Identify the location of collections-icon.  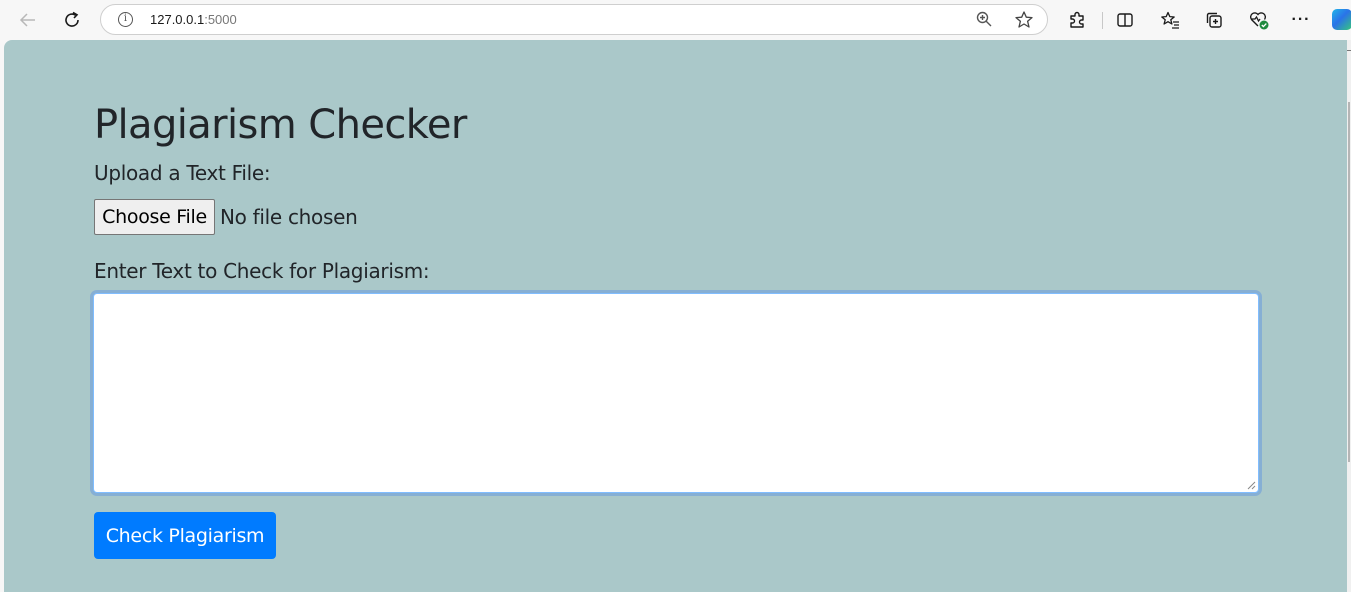
(1214, 20).